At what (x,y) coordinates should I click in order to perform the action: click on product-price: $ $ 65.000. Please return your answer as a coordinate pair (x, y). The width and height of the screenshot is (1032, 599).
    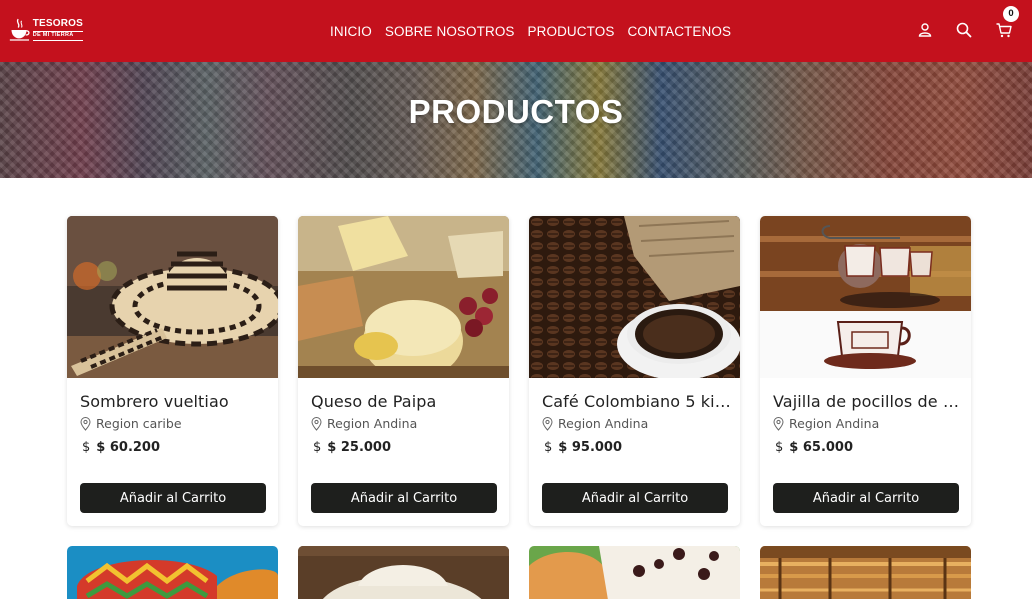
    Looking at the image, I should click on (814, 447).